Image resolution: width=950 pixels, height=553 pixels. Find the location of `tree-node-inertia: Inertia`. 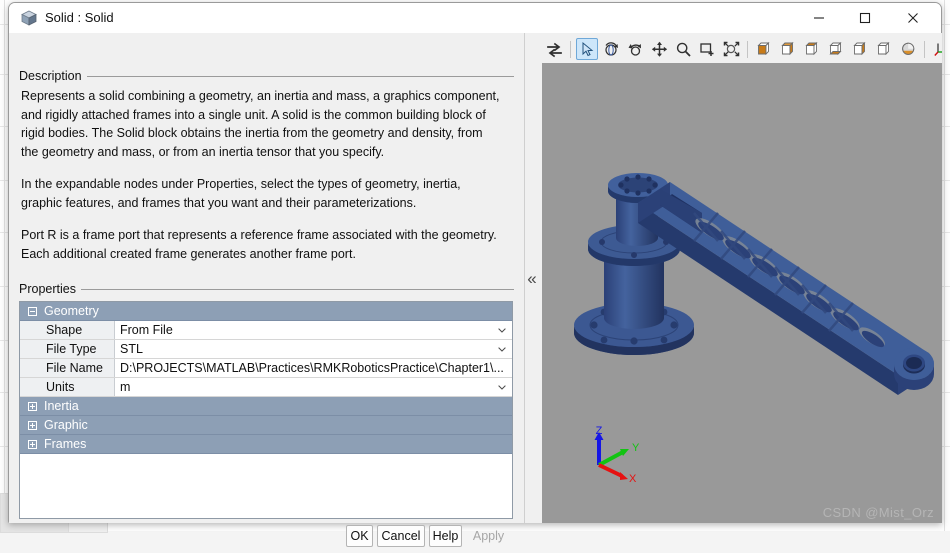

tree-node-inertia: Inertia is located at coordinates (266, 406).